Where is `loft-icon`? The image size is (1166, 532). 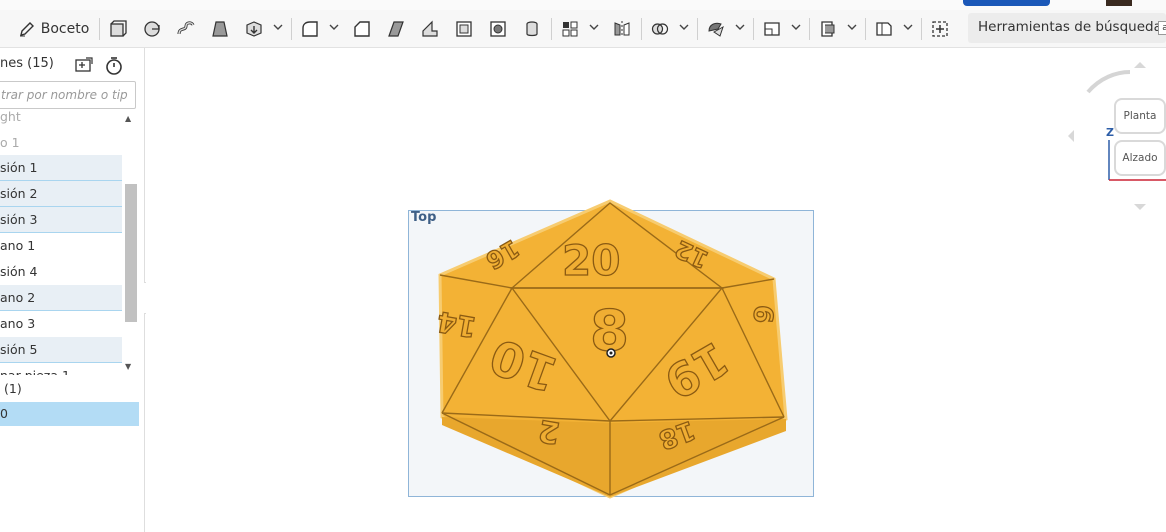
loft-icon is located at coordinates (220, 29).